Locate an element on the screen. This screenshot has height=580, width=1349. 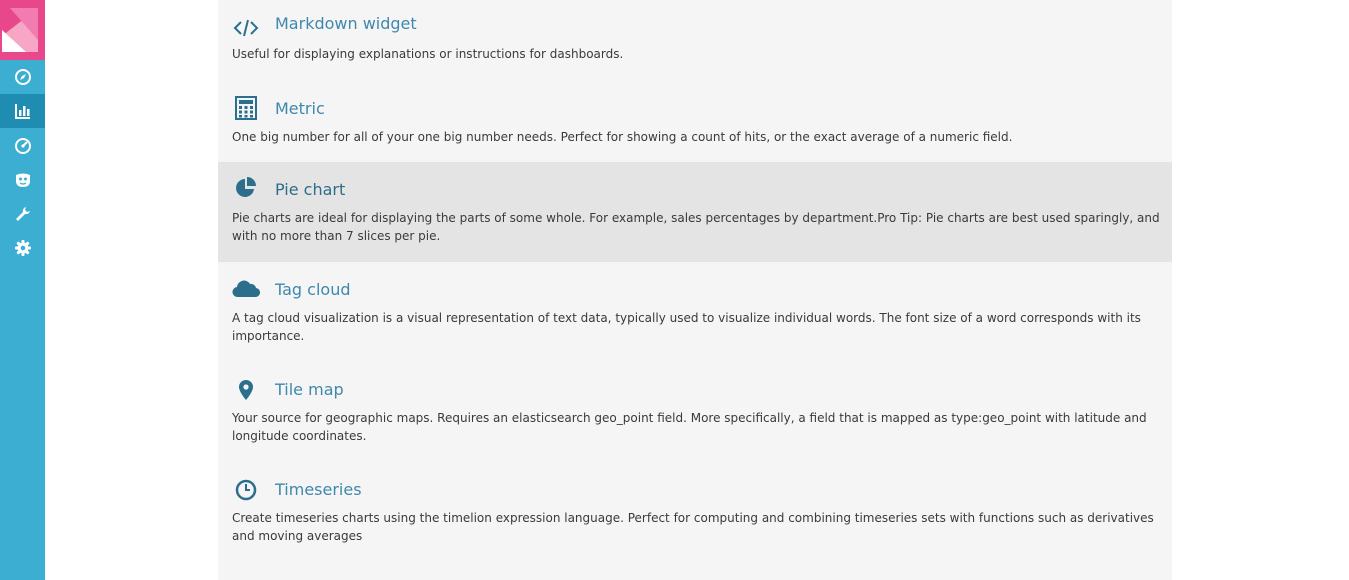
gear-icon is located at coordinates (22, 248).